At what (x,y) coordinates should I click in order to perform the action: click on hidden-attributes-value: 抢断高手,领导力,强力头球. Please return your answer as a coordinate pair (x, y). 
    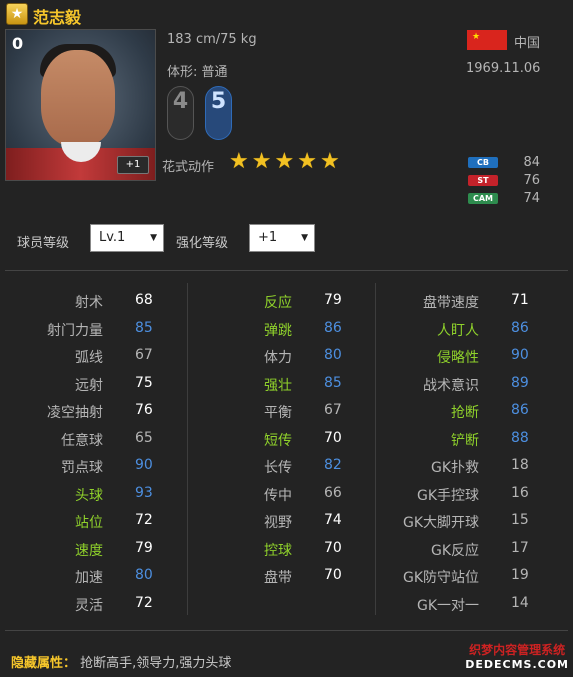
    Looking at the image, I should click on (156, 663).